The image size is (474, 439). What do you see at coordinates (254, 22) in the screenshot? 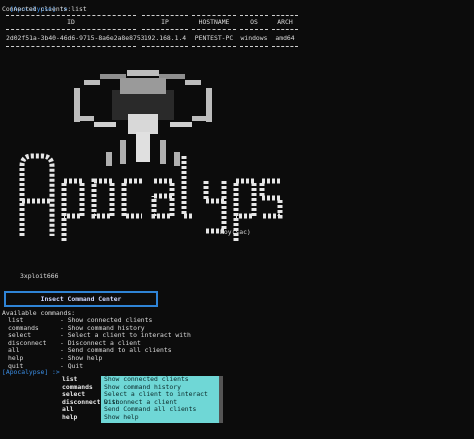
I see `col-header-os: OS` at bounding box center [254, 22].